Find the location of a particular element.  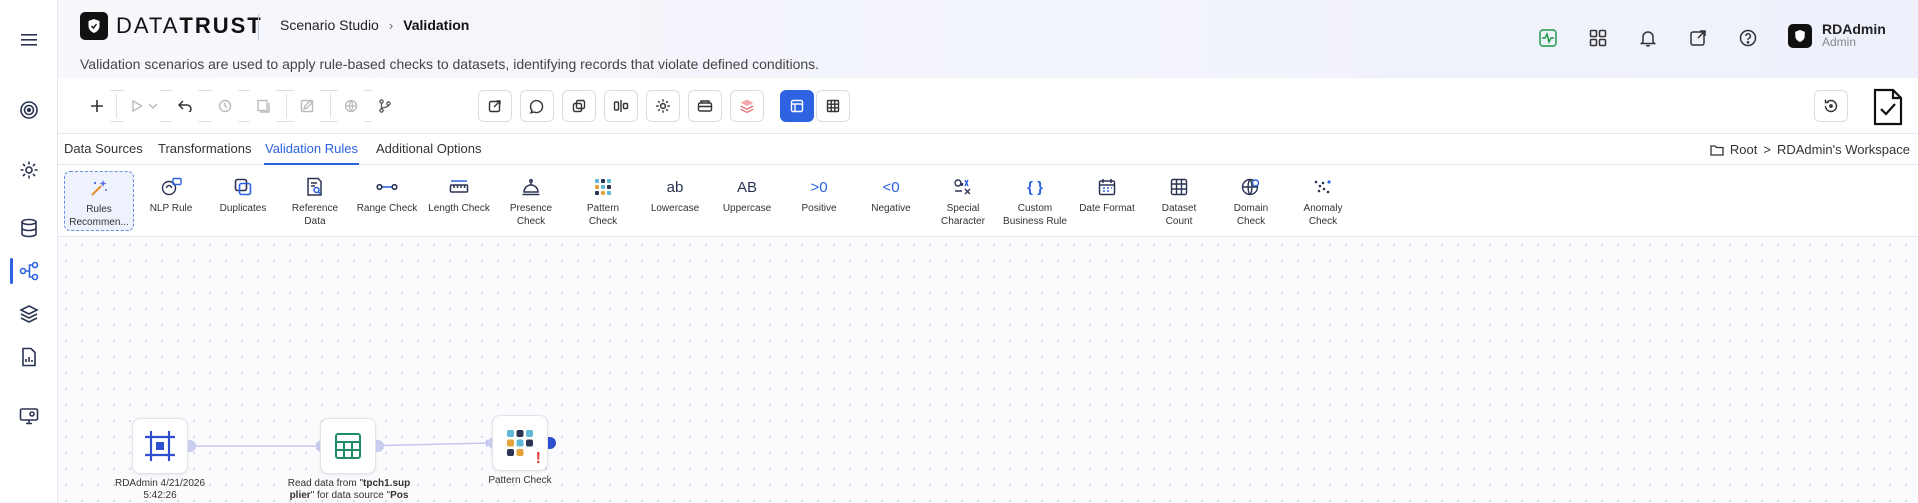

presence-bell-icon is located at coordinates (531, 187).